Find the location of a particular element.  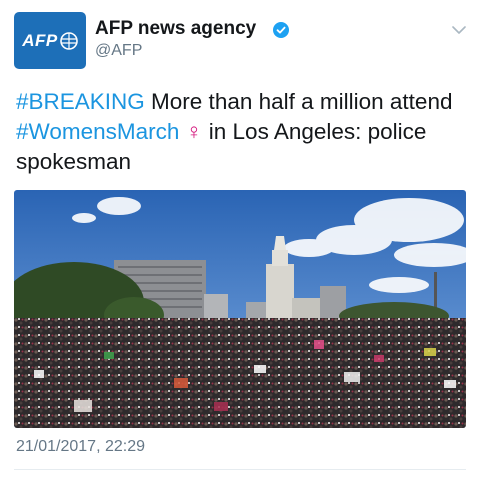

hashtag-breaking-link: #BREAKING is located at coordinates (80, 101).